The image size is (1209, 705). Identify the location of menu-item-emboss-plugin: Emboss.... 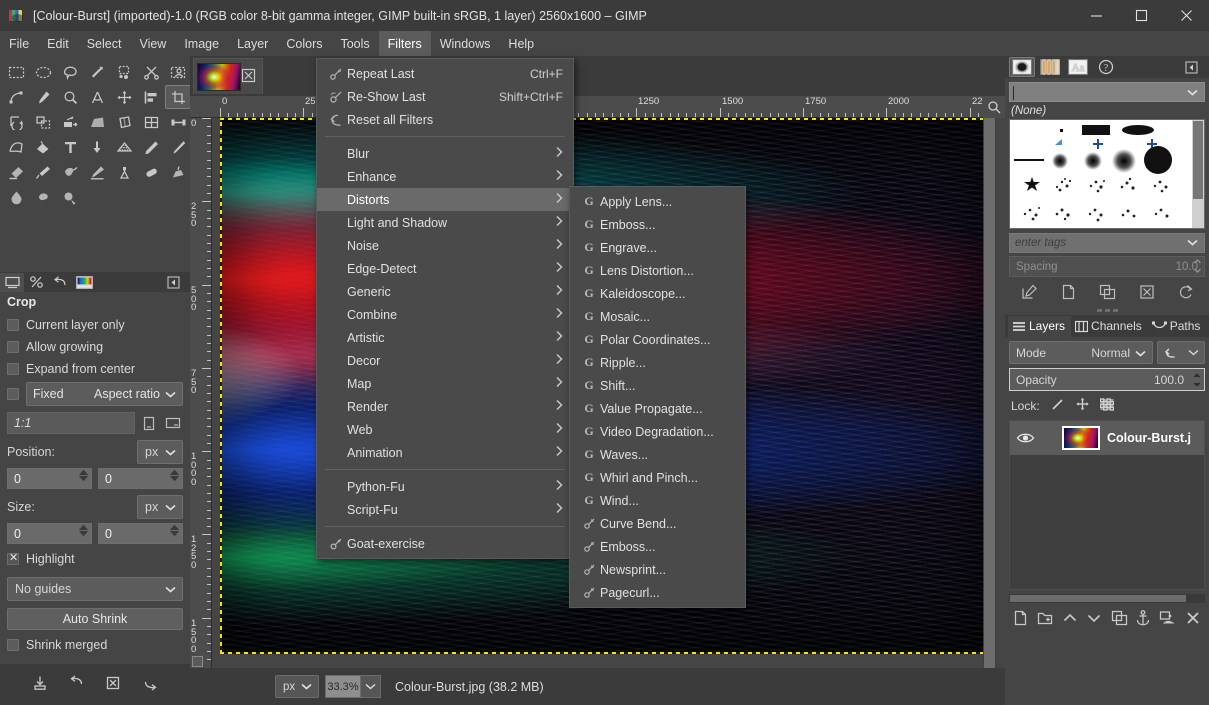
(657, 546).